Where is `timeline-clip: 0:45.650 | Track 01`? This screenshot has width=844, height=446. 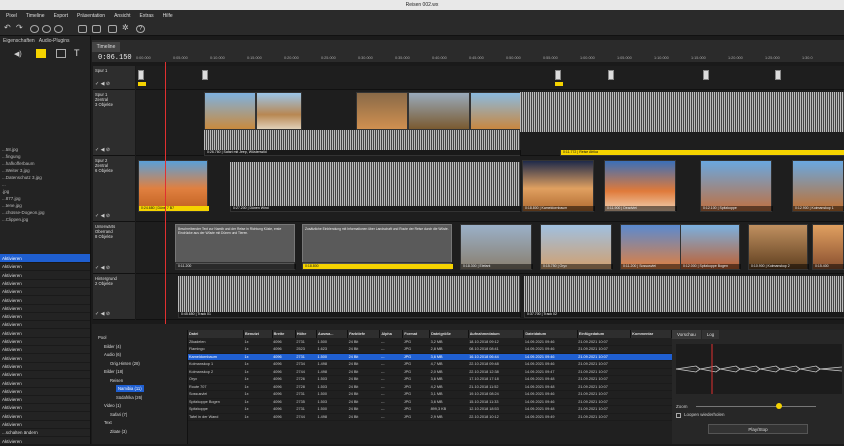
timeline-clip: 0:45.650 | Track 01 is located at coordinates (349, 315).